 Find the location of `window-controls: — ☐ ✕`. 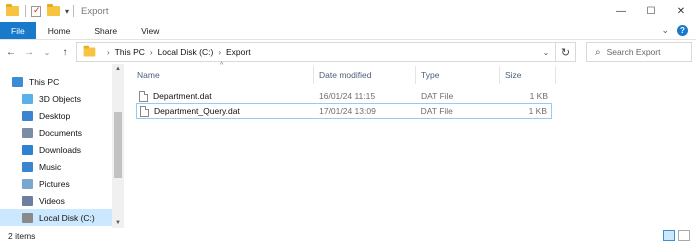

window-controls: — ☐ ✕ is located at coordinates (651, 11).